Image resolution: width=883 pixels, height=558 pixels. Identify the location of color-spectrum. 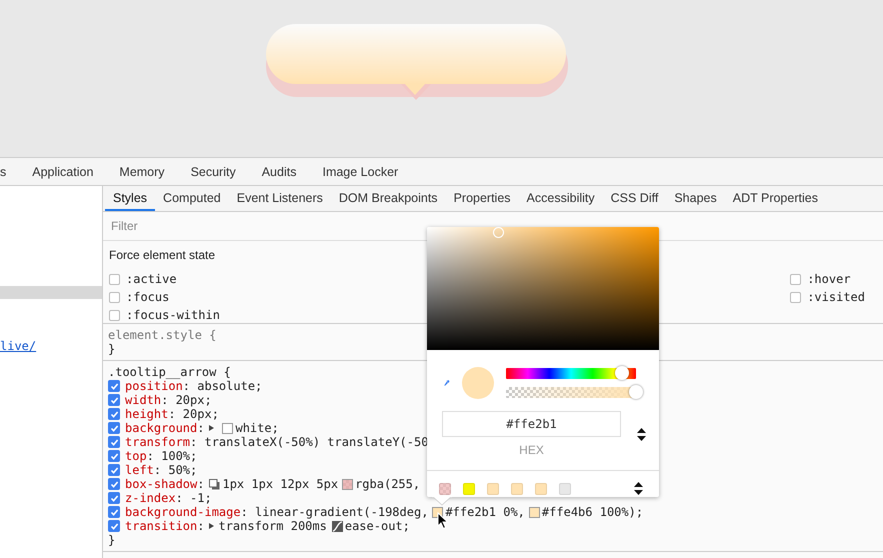
(543, 288).